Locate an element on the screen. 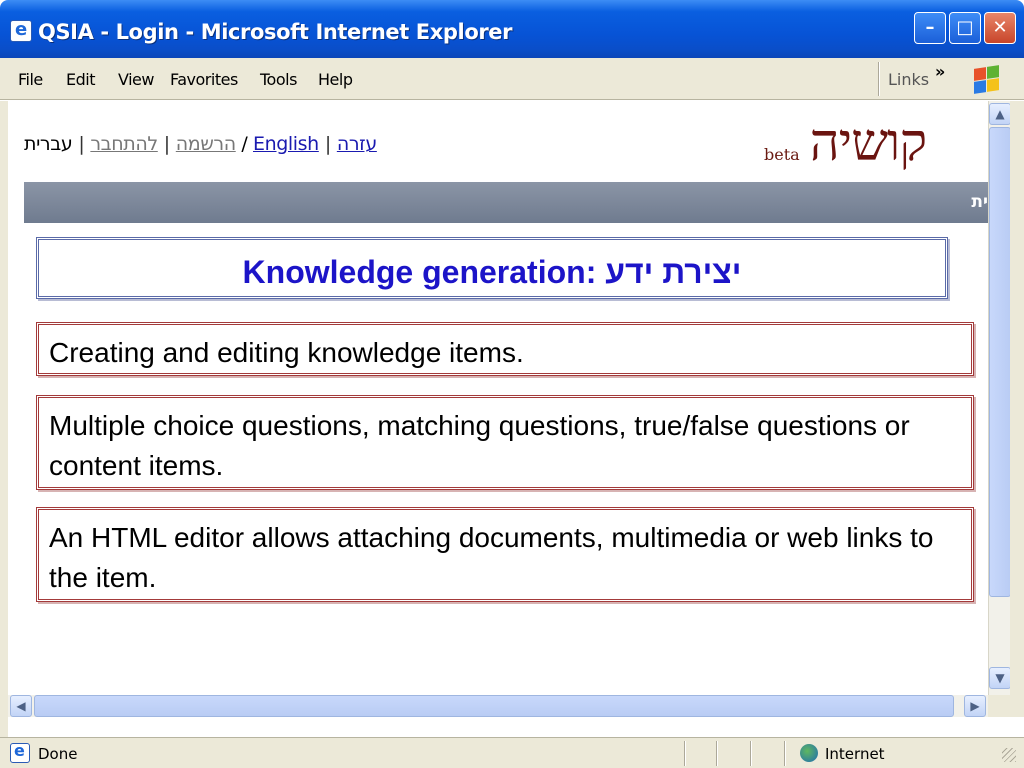  window-frame-left is located at coordinates (4, 419).